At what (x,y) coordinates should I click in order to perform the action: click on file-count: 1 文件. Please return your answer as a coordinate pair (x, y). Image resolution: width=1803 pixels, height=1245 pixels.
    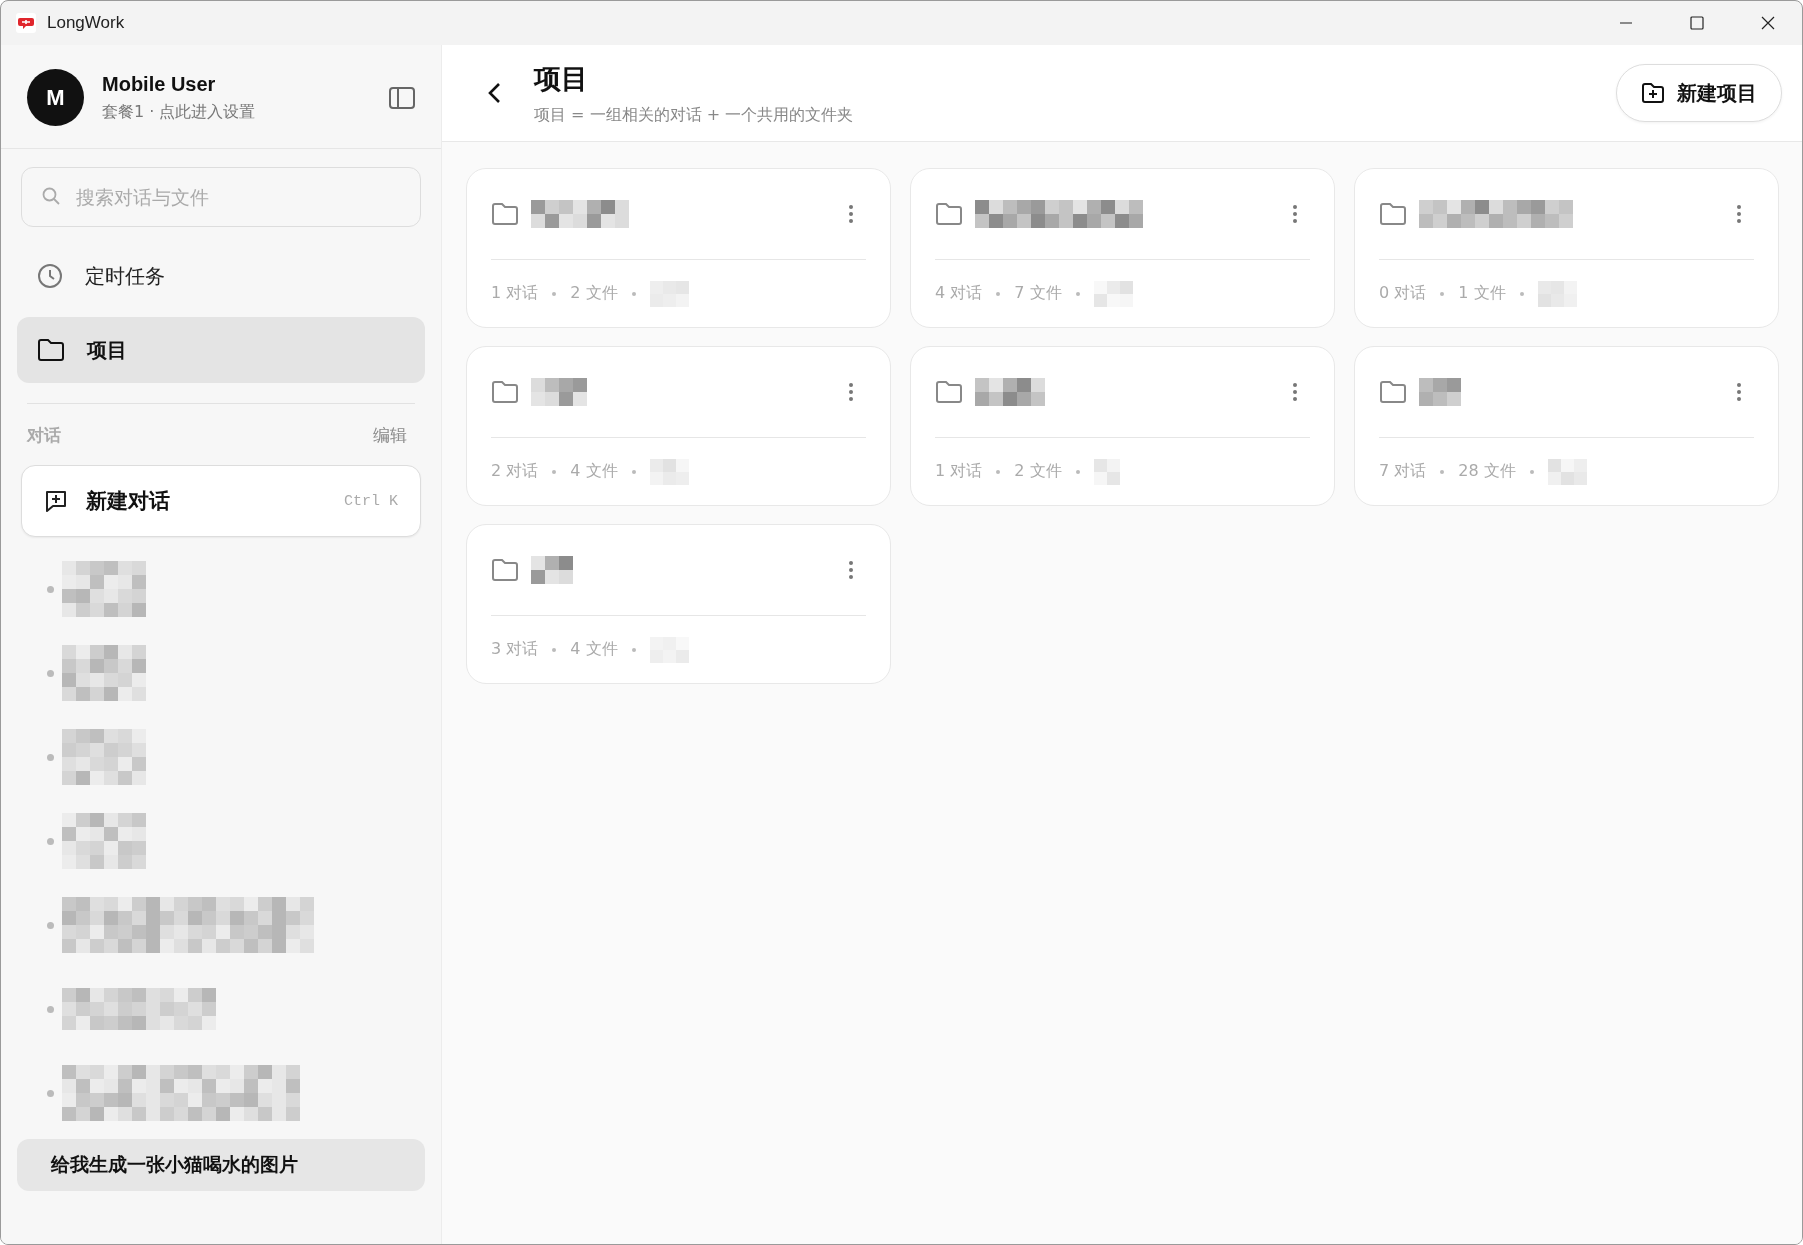
    Looking at the image, I should click on (1482, 293).